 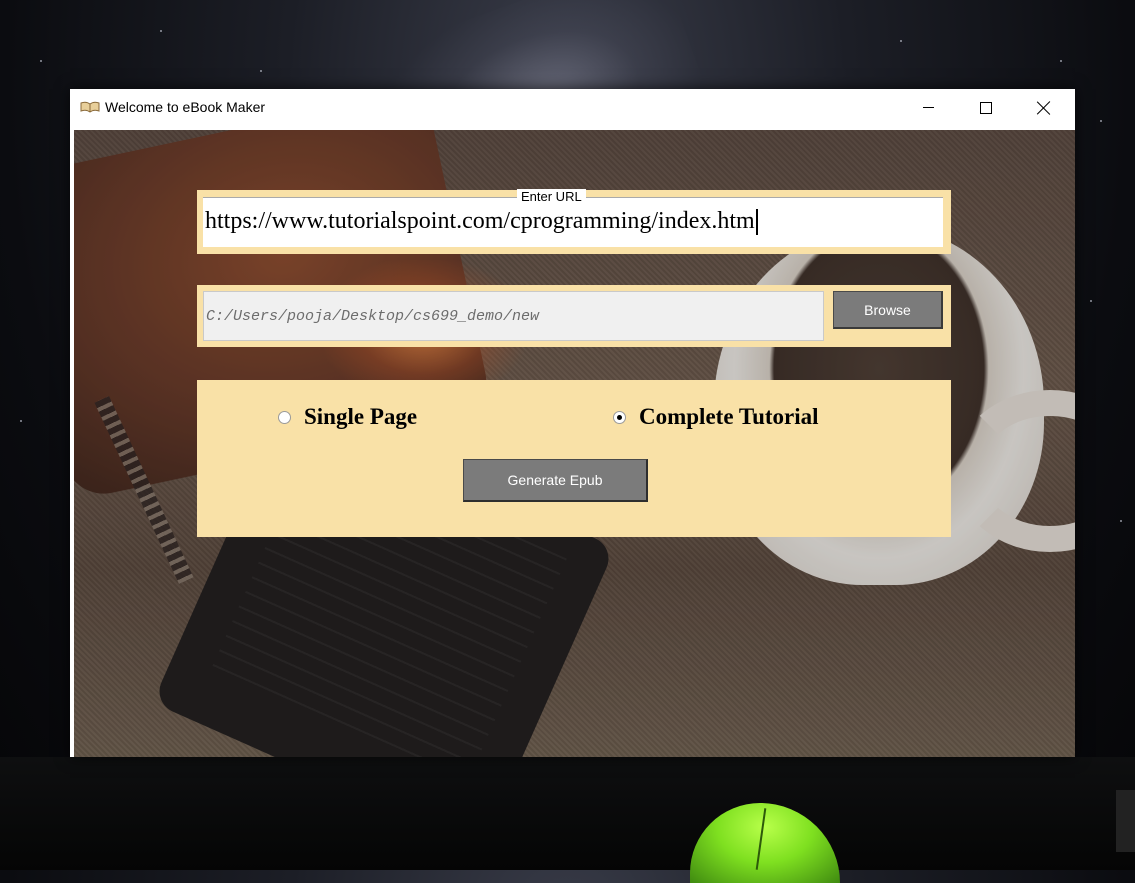 What do you see at coordinates (284, 417) in the screenshot?
I see `single-page-radio` at bounding box center [284, 417].